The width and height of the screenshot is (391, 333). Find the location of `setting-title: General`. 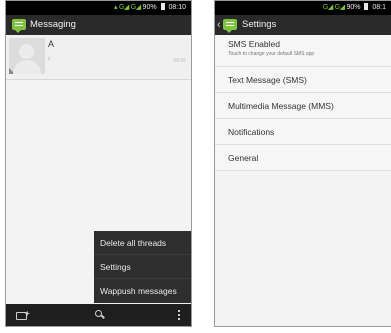

setting-title: General is located at coordinates (243, 158).